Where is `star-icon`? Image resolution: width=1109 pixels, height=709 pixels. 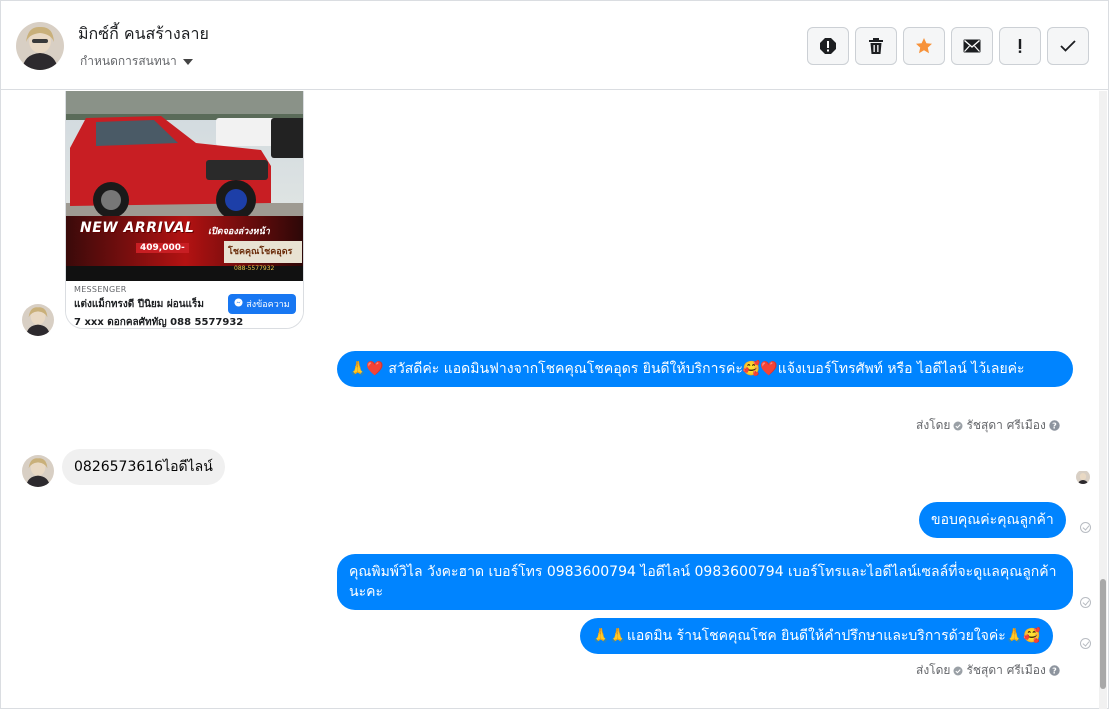
star-icon is located at coordinates (924, 46).